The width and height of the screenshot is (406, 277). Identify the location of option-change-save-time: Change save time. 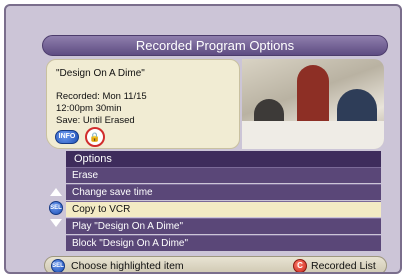
(223, 192).